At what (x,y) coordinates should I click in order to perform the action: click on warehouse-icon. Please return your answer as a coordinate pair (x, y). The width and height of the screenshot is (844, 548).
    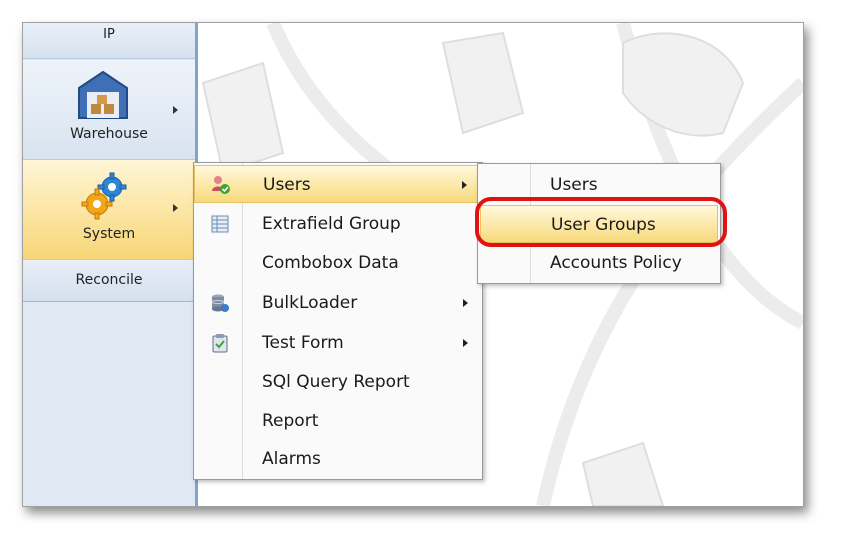
    Looking at the image, I should click on (103, 94).